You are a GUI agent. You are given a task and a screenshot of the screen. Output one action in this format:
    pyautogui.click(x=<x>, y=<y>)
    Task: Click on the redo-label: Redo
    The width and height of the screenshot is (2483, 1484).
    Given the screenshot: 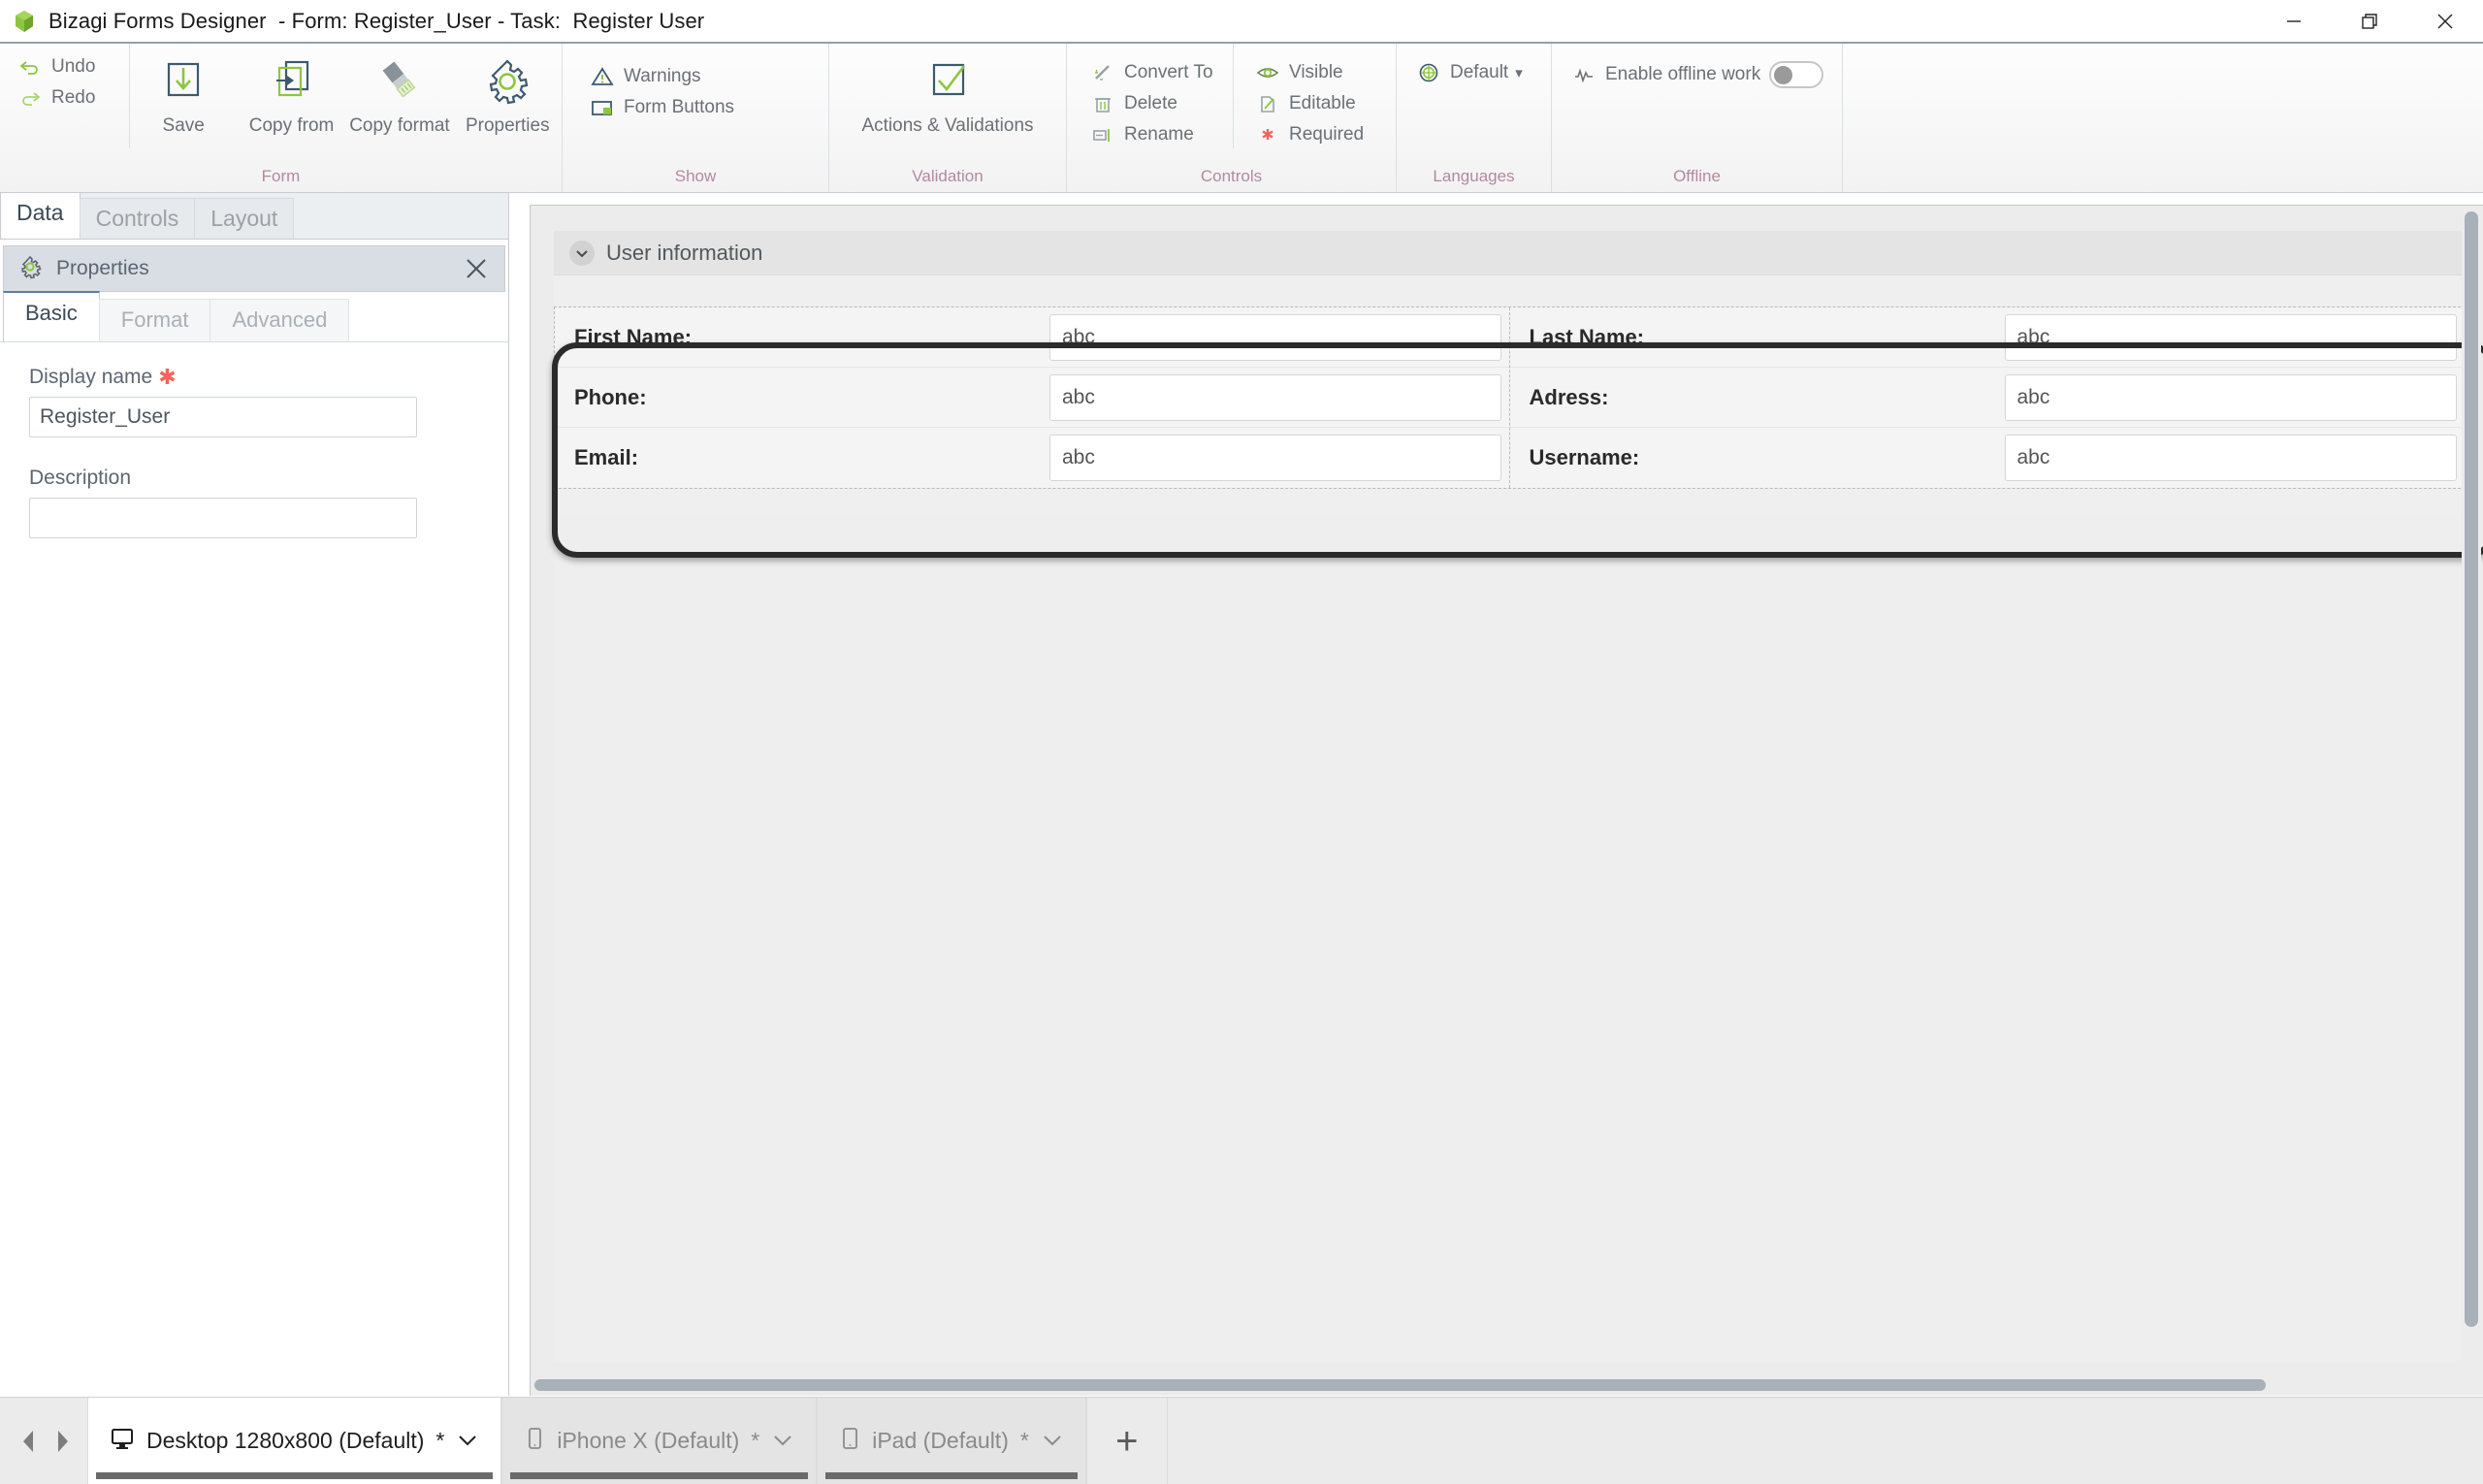 What is the action you would take?
    pyautogui.click(x=74, y=97)
    